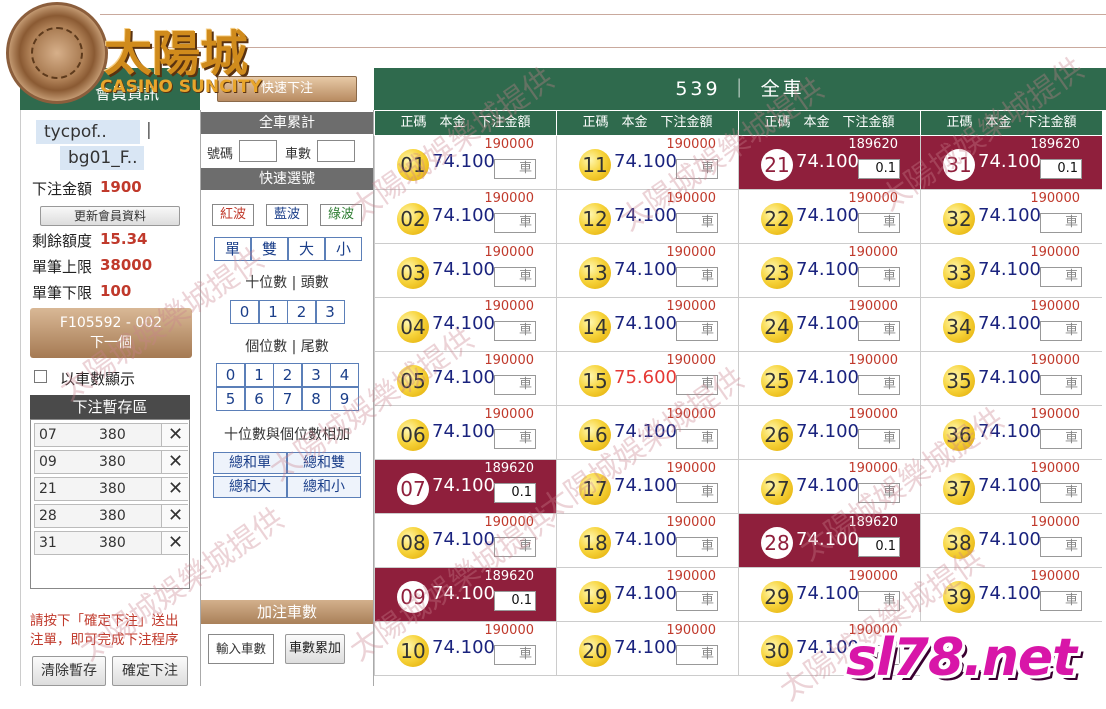  Describe the element at coordinates (829, 325) in the screenshot. I see `number-cell-24: 24 74.100 190000 車` at that location.